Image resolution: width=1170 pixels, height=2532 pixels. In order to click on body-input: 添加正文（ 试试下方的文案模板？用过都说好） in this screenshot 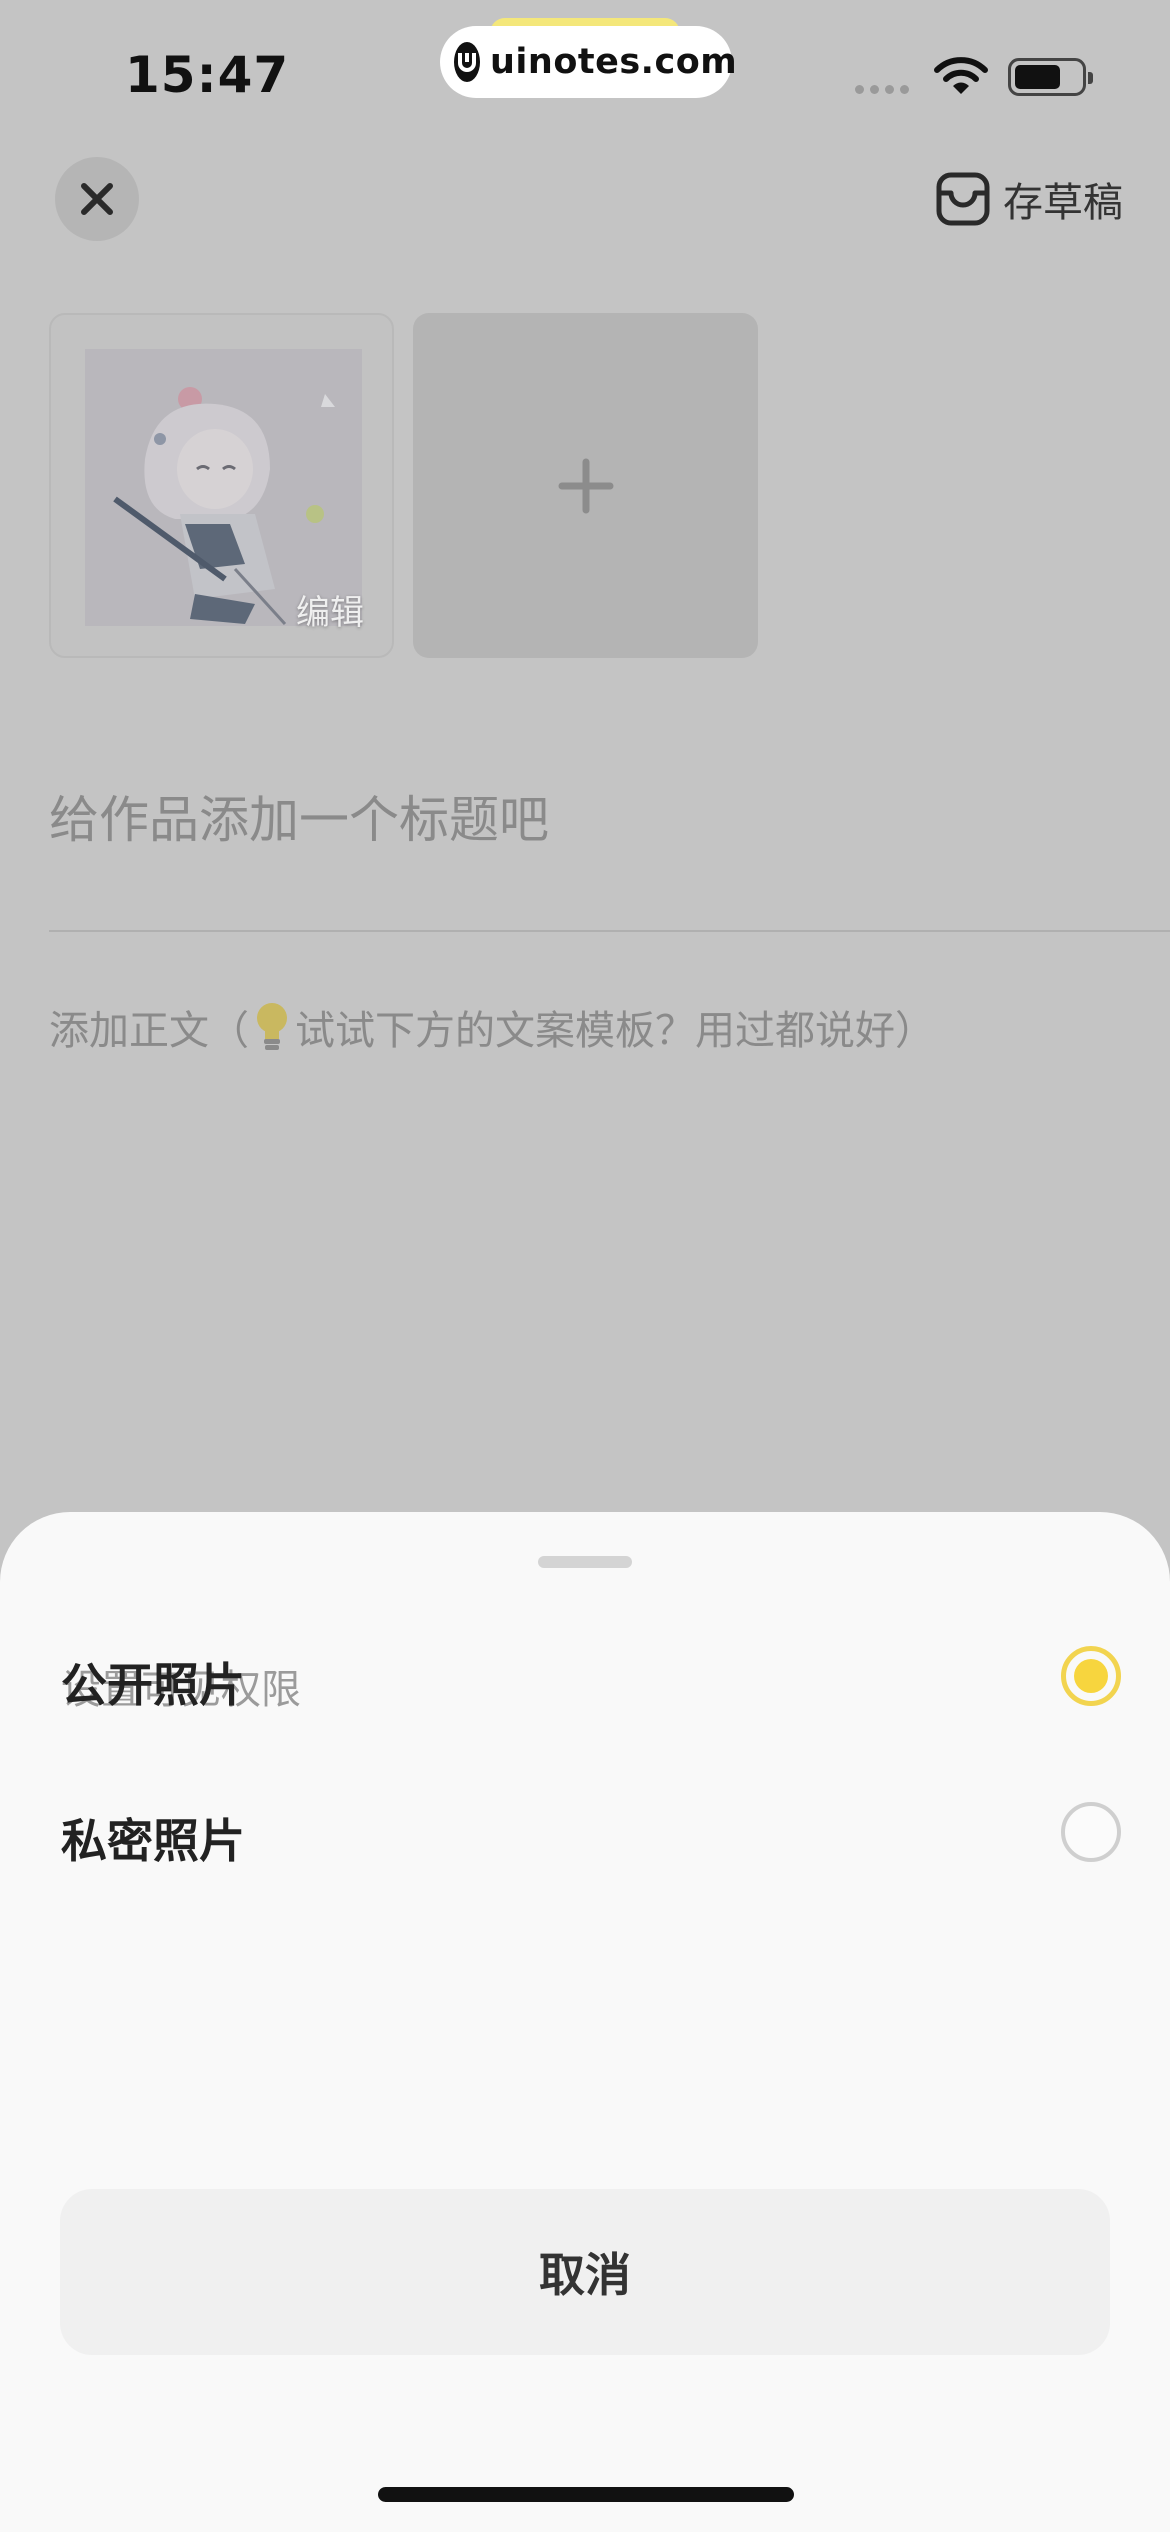, I will do `click(492, 1027)`.